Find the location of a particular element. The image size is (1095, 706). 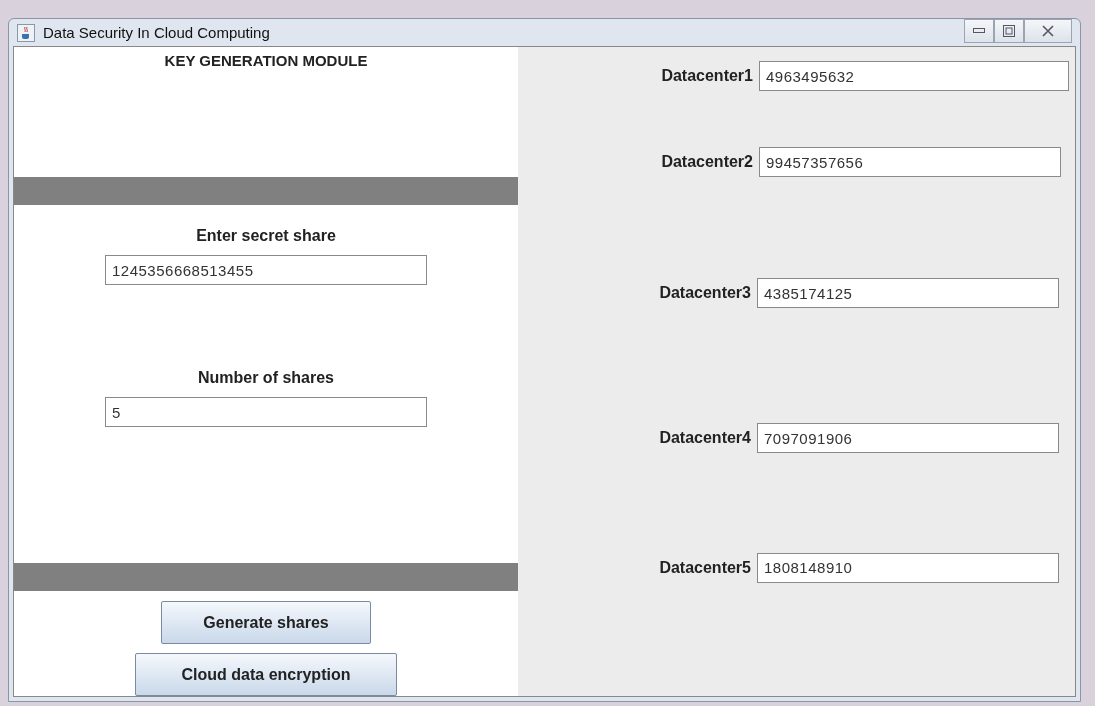

datacenter-label: Datacenter3 is located at coordinates (705, 293).